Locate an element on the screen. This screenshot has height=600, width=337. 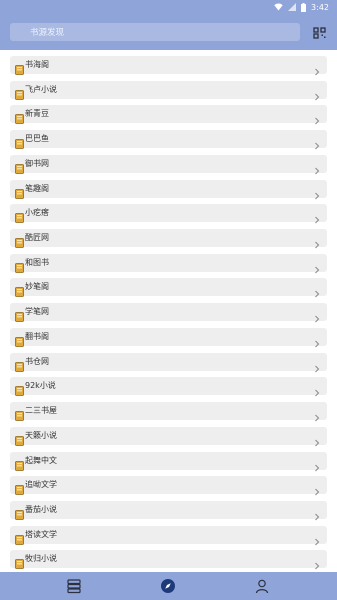
wifi-icon is located at coordinates (278, 7).